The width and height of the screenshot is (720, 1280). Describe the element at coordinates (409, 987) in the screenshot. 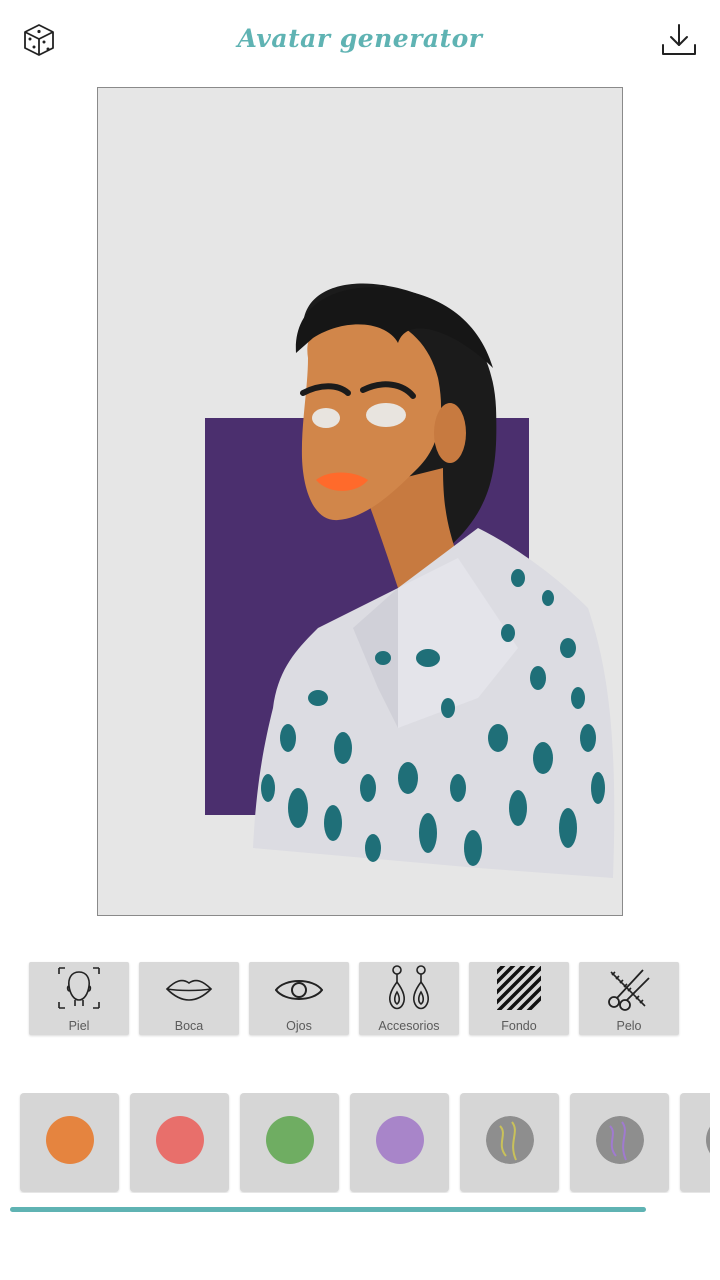

I see `earrings-icon` at that location.